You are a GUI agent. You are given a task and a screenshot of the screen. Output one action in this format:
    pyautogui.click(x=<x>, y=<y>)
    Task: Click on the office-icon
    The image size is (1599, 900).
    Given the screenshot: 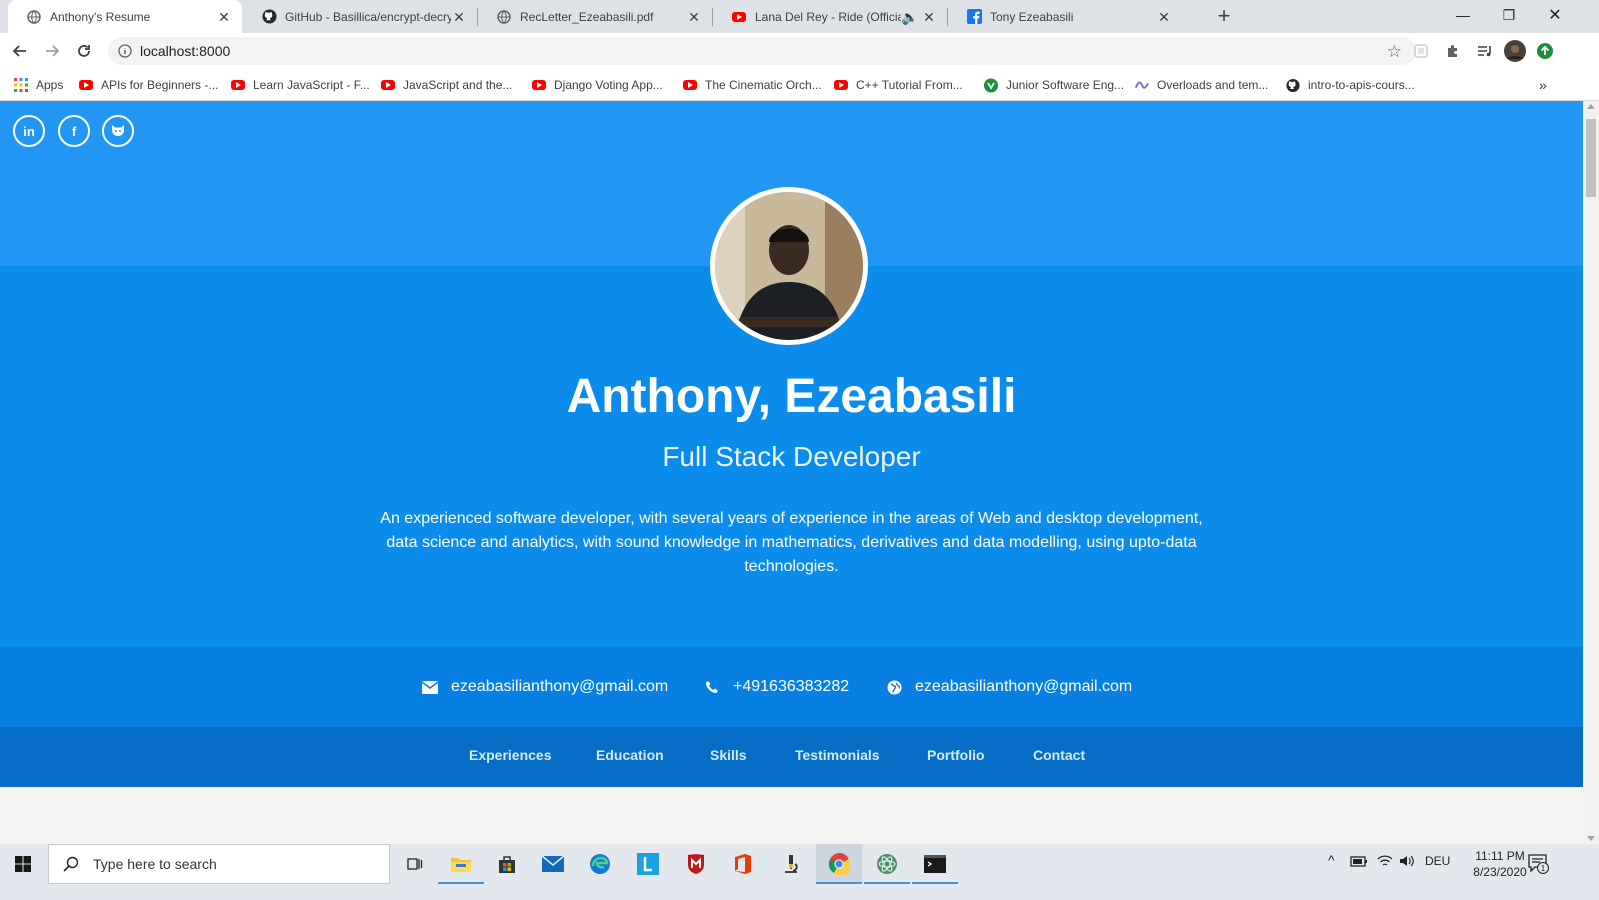 What is the action you would take?
    pyautogui.click(x=743, y=864)
    